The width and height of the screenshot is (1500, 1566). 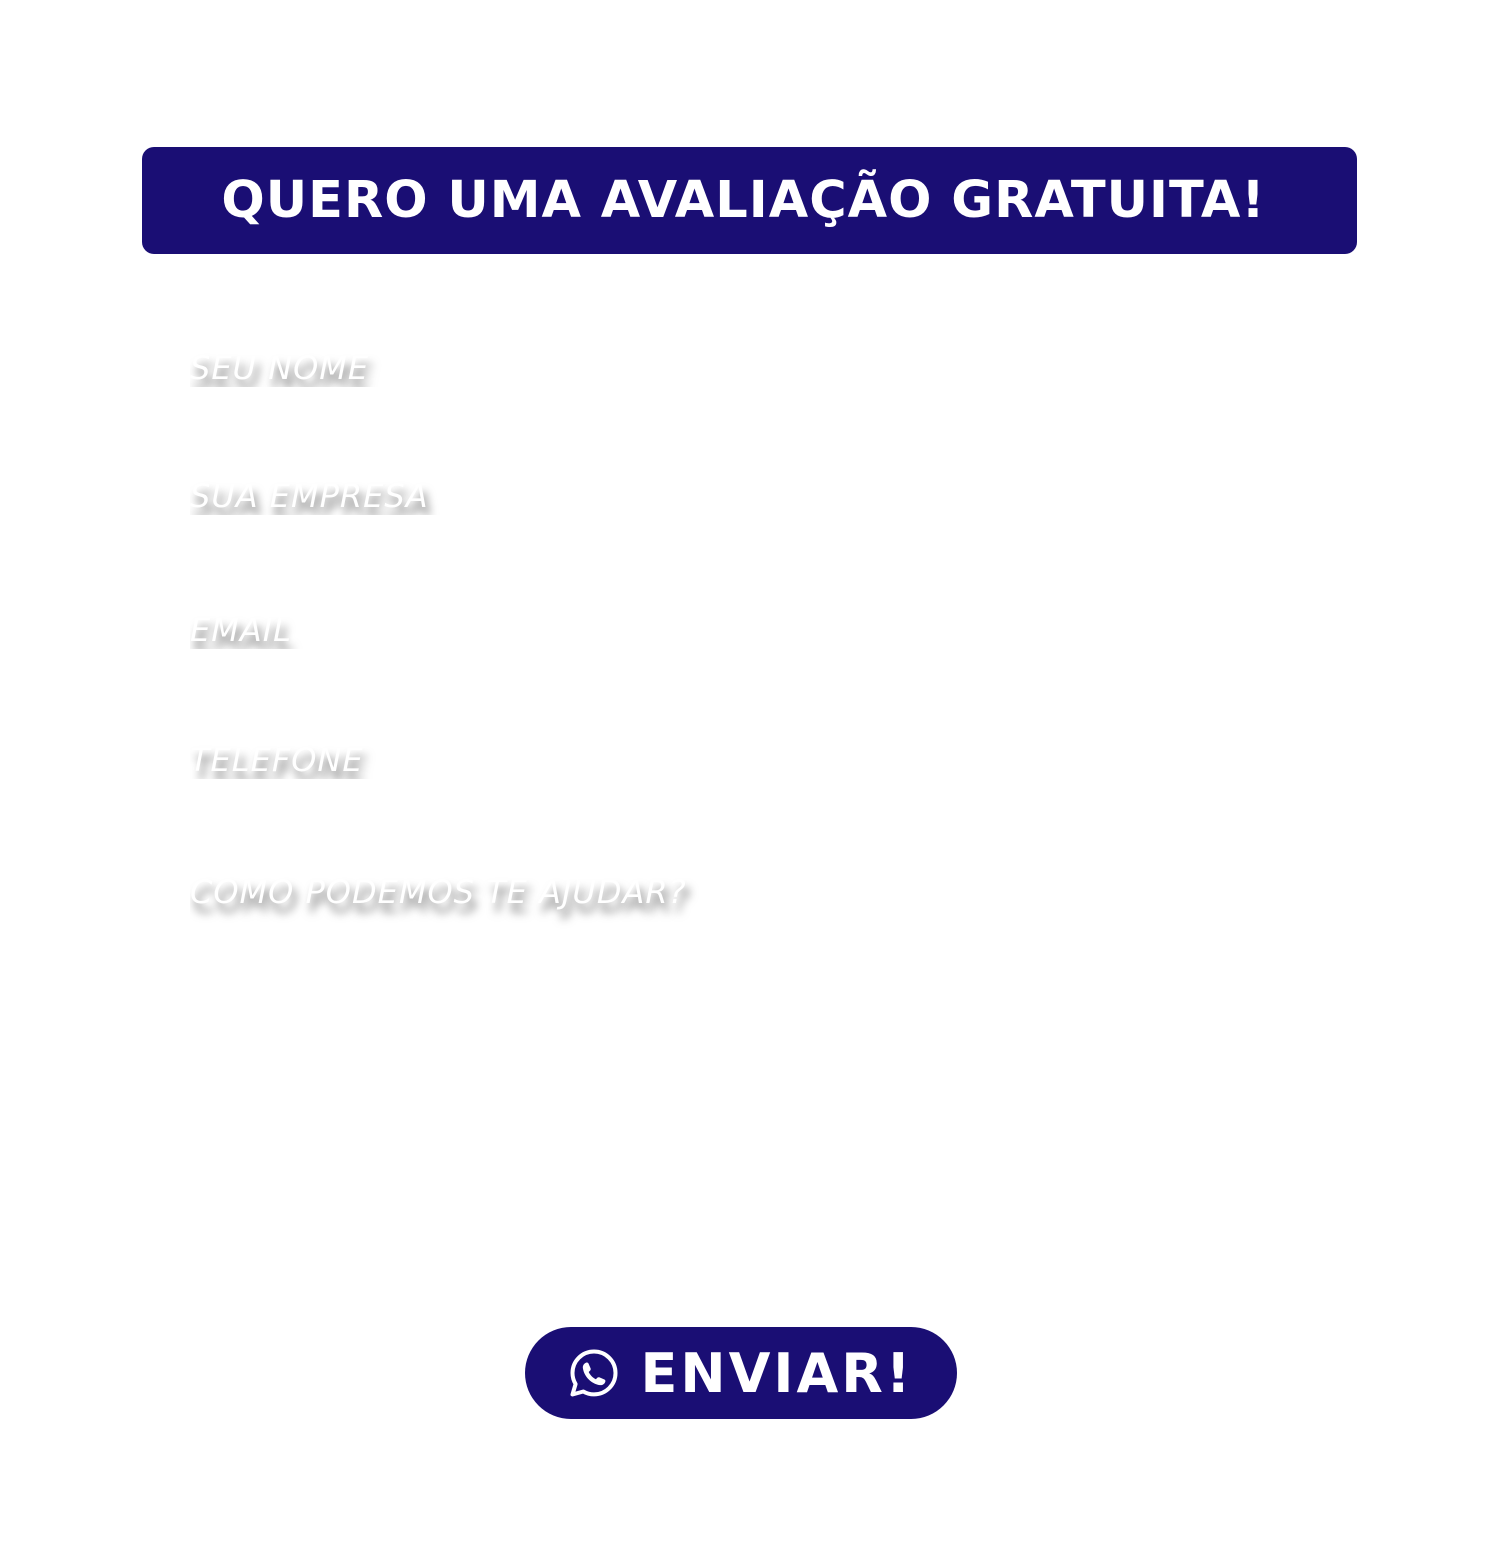 I want to click on email-input, so click(x=750, y=630).